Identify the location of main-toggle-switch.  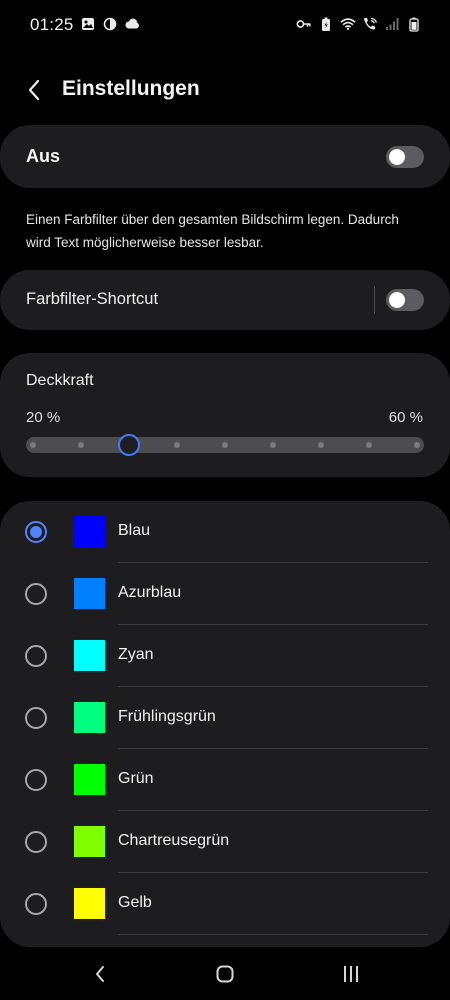
(405, 157).